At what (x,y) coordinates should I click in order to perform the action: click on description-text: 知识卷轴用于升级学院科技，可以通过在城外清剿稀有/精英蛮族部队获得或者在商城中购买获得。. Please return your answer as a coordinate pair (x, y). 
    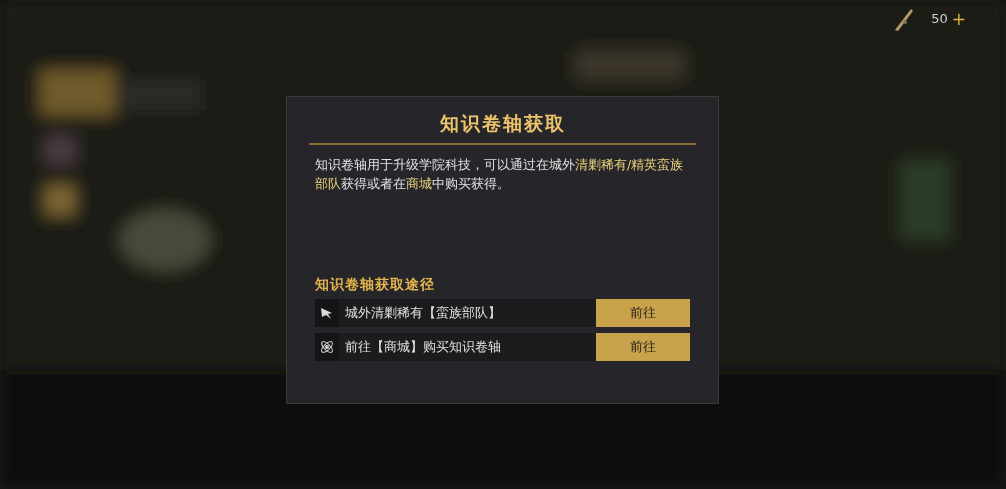
    Looking at the image, I should click on (499, 174).